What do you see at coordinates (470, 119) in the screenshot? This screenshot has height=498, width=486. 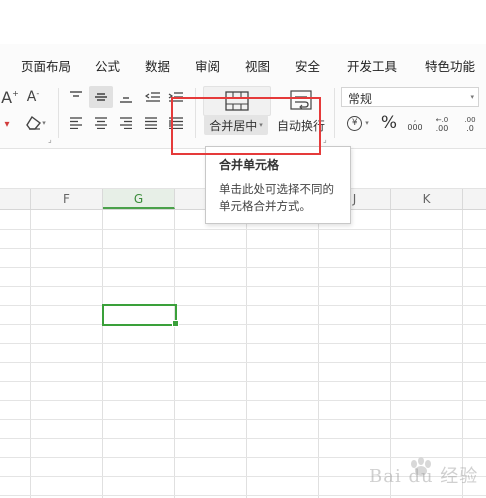 I see `decrease-decimal-icon: .00` at bounding box center [470, 119].